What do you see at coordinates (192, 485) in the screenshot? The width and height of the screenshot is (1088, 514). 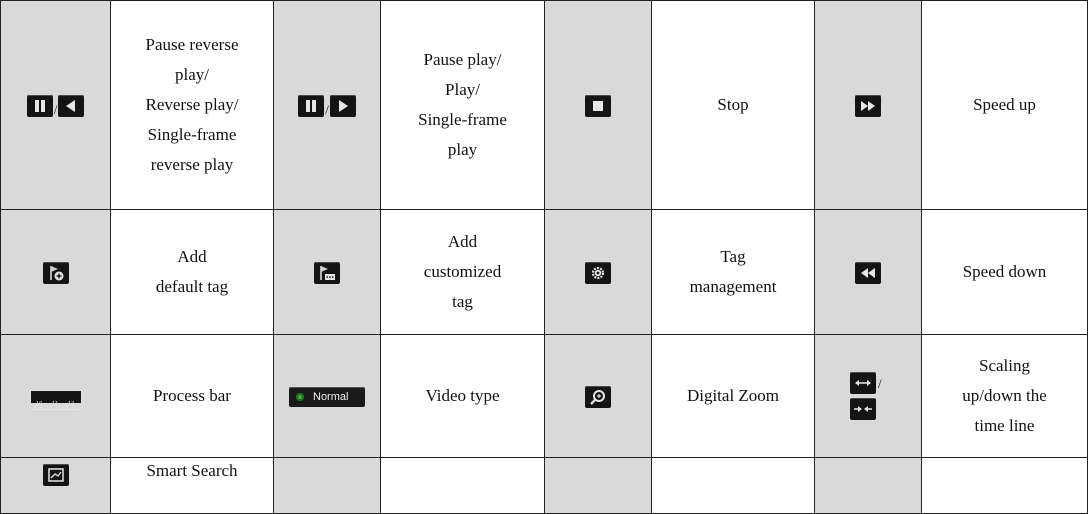 I see `smart-search-label: Smart Search` at bounding box center [192, 485].